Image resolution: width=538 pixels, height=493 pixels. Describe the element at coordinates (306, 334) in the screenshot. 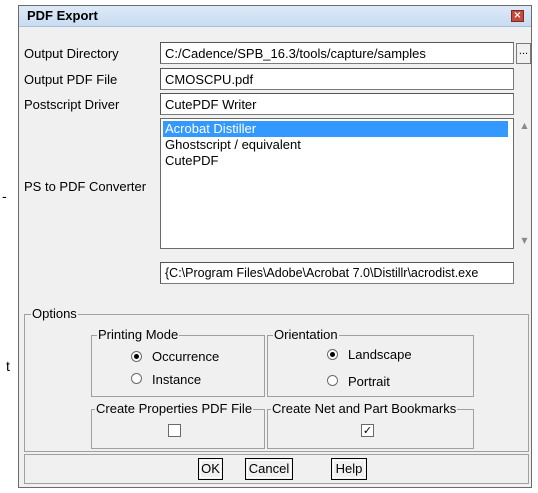

I see `orientation-legend: Orientation` at that location.